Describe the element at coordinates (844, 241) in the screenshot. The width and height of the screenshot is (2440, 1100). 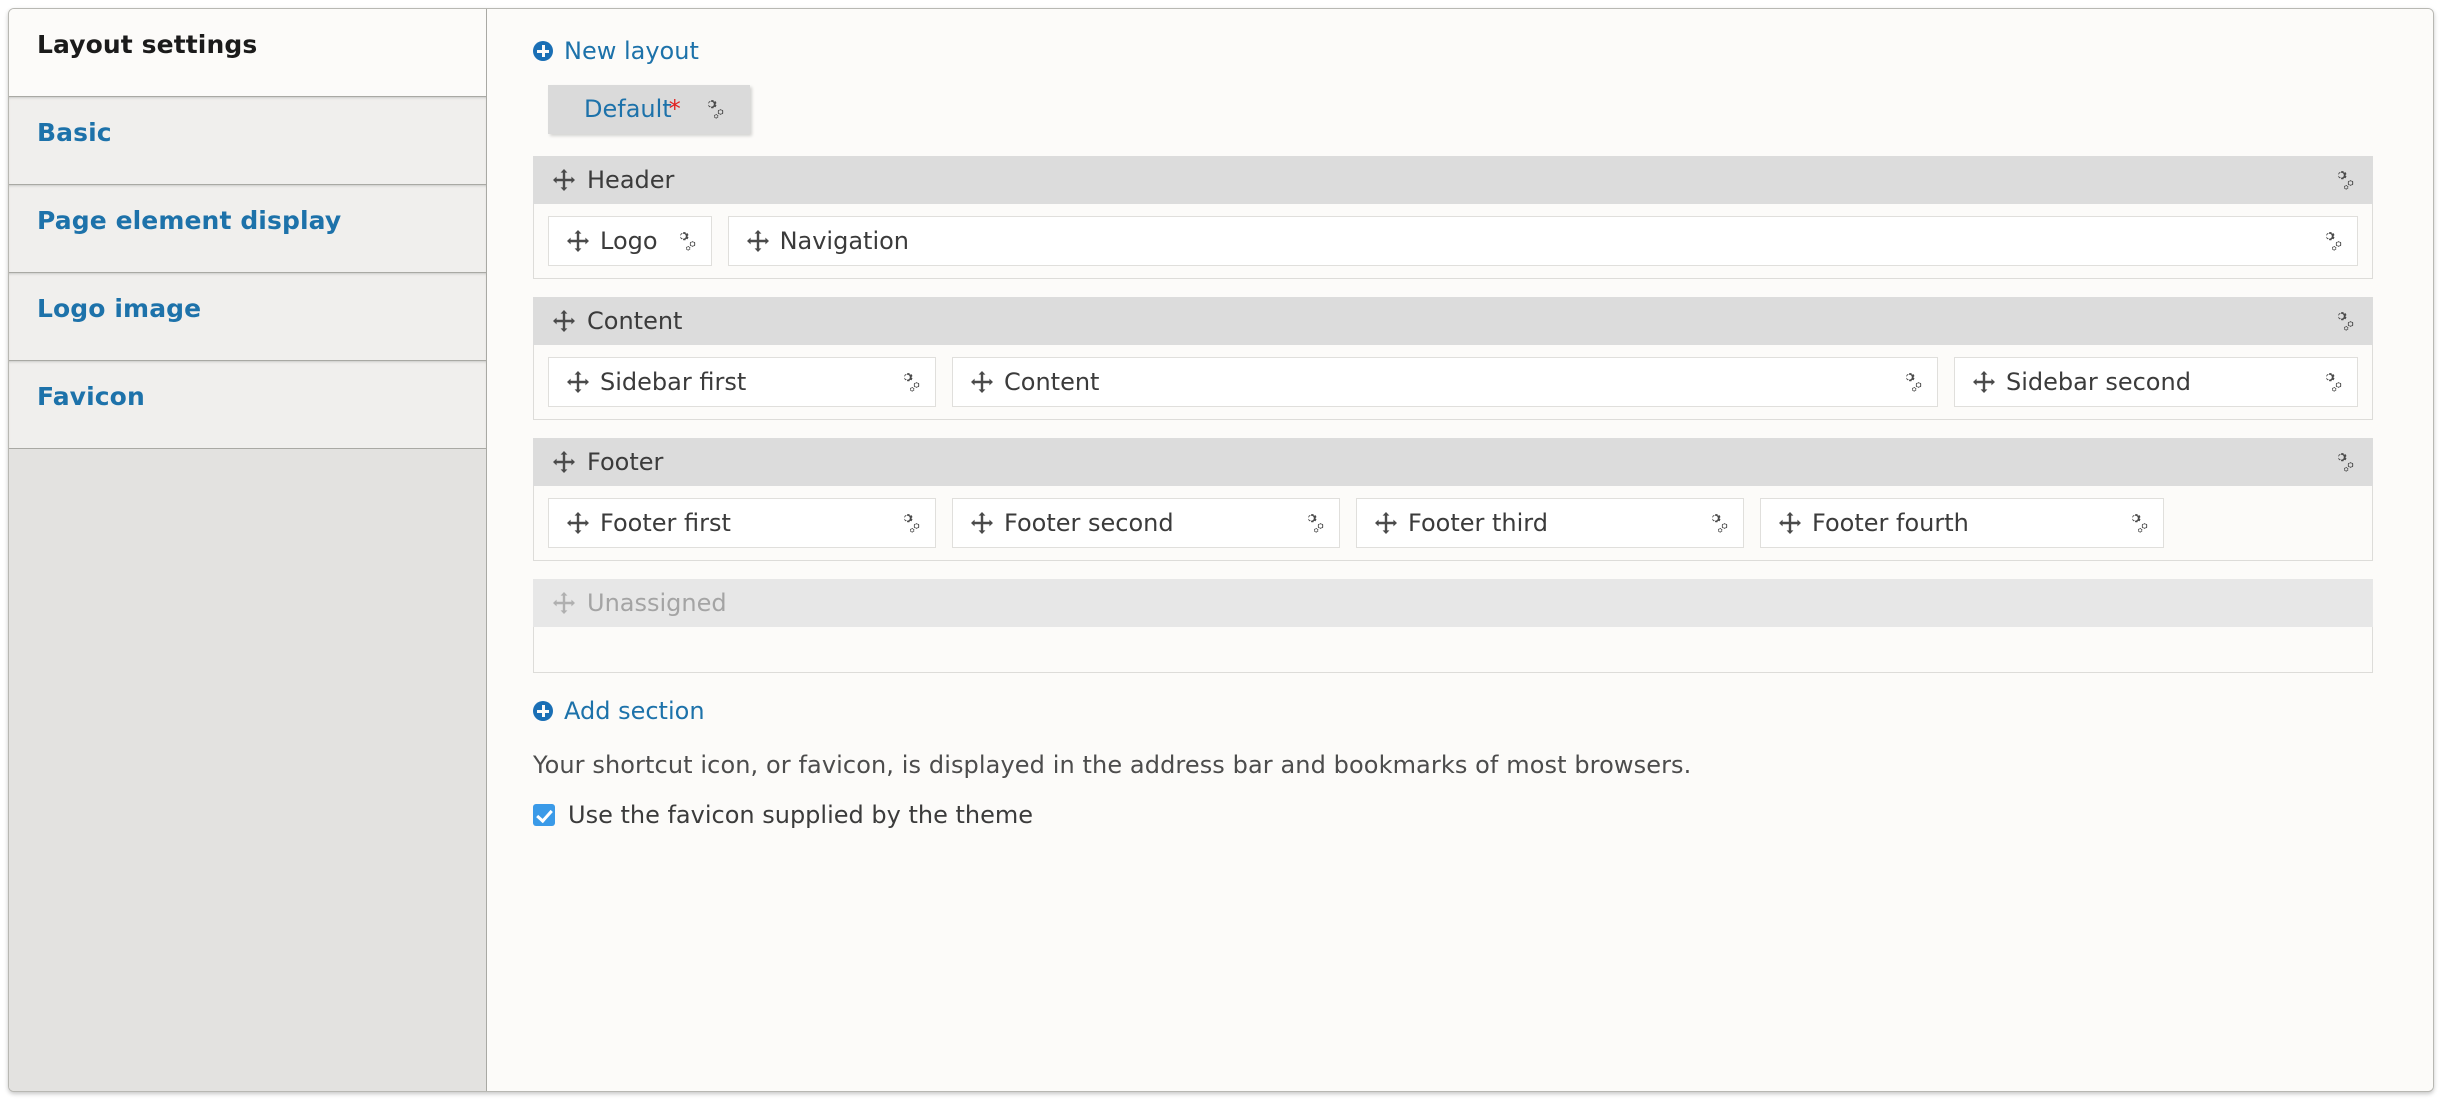
I see `region-title: Navigation` at that location.